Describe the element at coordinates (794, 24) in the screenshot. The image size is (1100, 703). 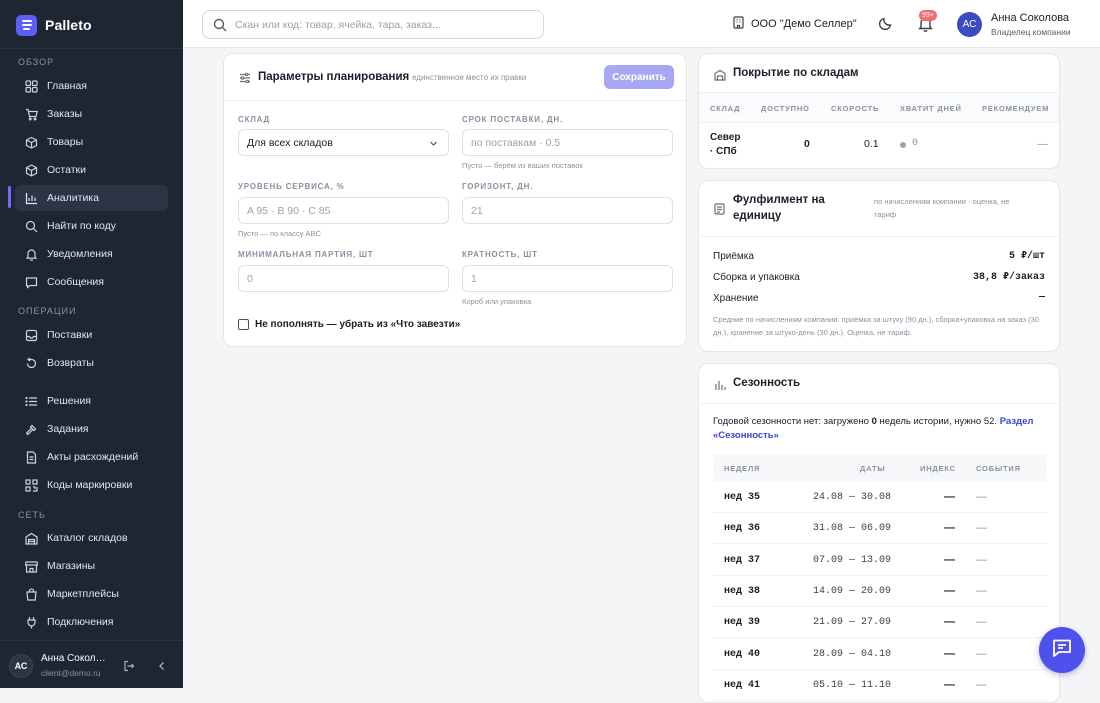
I see `org-switcher: ООО "Демо Селлер"` at that location.